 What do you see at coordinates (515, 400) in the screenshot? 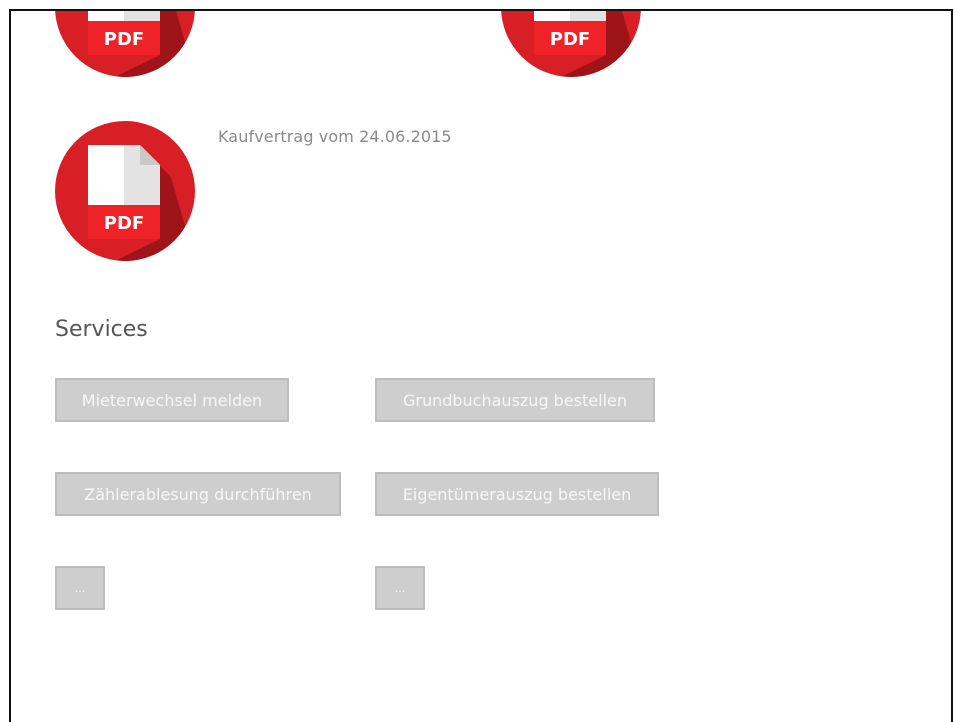
I see `order-land-register-extract-button: Grundbuchauszug bestellen` at bounding box center [515, 400].